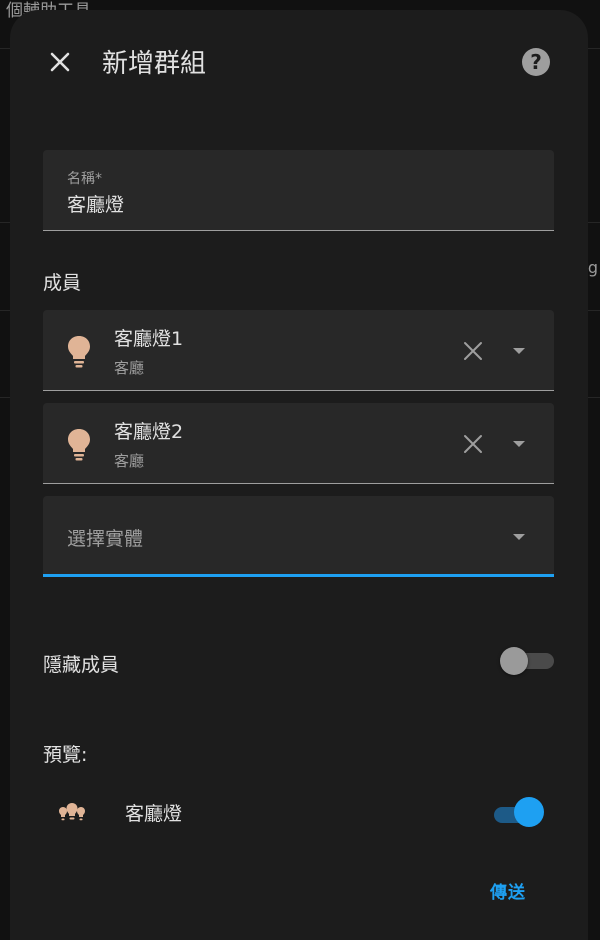 This screenshot has width=600, height=940. What do you see at coordinates (65, 755) in the screenshot?
I see `preview-label: 預覽:` at bounding box center [65, 755].